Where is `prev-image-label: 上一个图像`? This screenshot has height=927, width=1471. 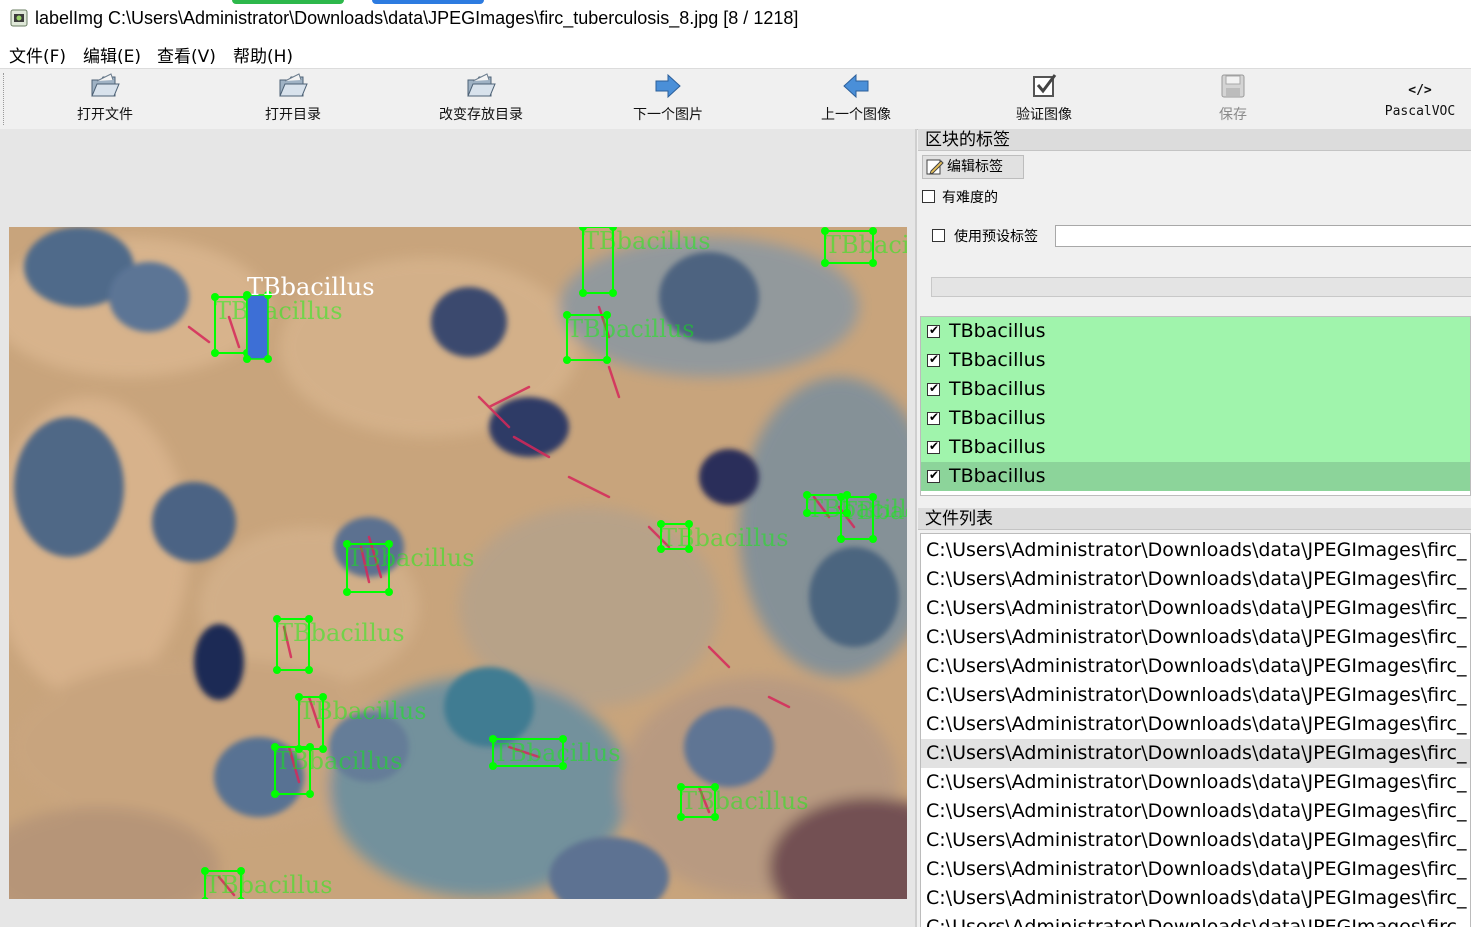 prev-image-label: 上一个图像 is located at coordinates (856, 115).